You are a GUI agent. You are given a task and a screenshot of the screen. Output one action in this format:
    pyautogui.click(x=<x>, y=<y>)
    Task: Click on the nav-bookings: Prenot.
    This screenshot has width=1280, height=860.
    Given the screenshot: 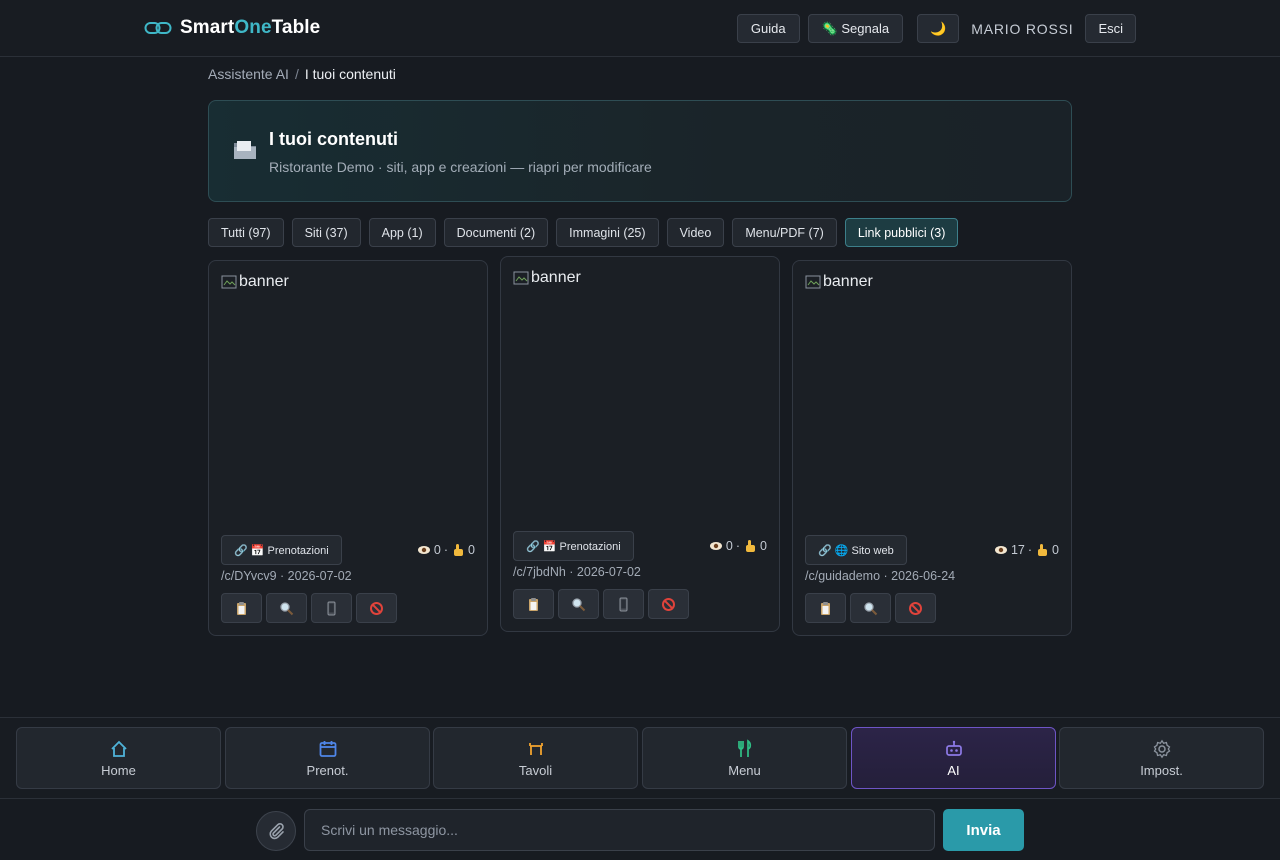 What is the action you would take?
    pyautogui.click(x=327, y=758)
    